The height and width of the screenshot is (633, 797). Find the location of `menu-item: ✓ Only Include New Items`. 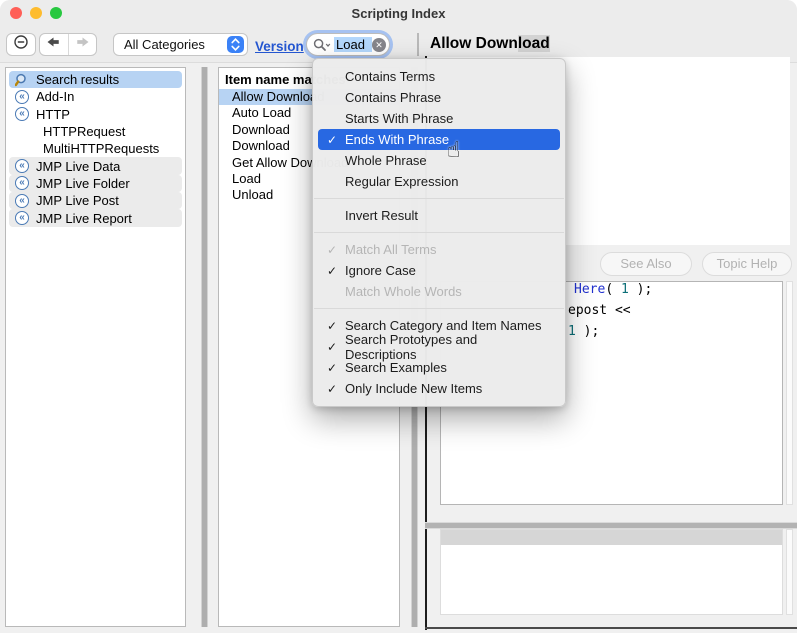

menu-item: ✓ Only Include New Items is located at coordinates (439, 388).